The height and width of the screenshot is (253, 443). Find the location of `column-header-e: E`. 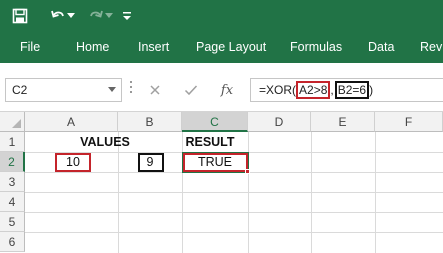

column-header-e: E is located at coordinates (343, 122).